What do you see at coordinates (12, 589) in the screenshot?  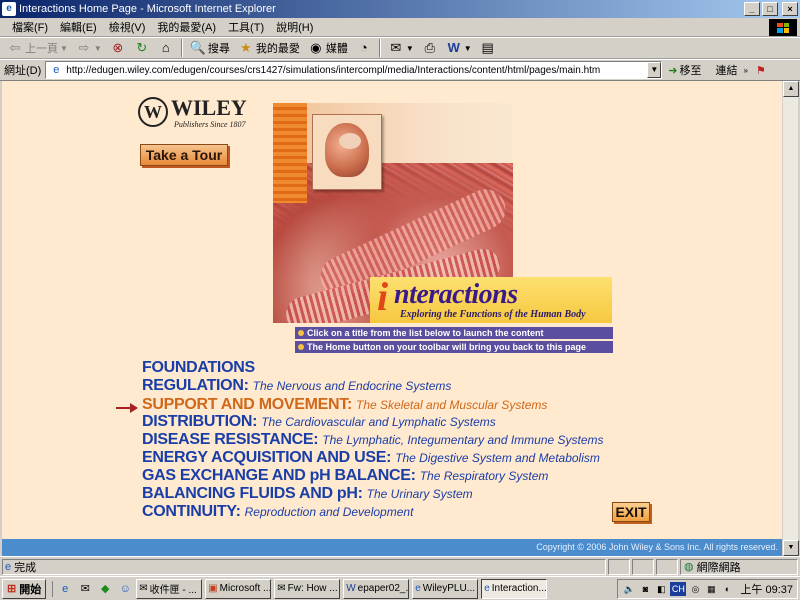 I see `windows-flag-icon: ⊞` at bounding box center [12, 589].